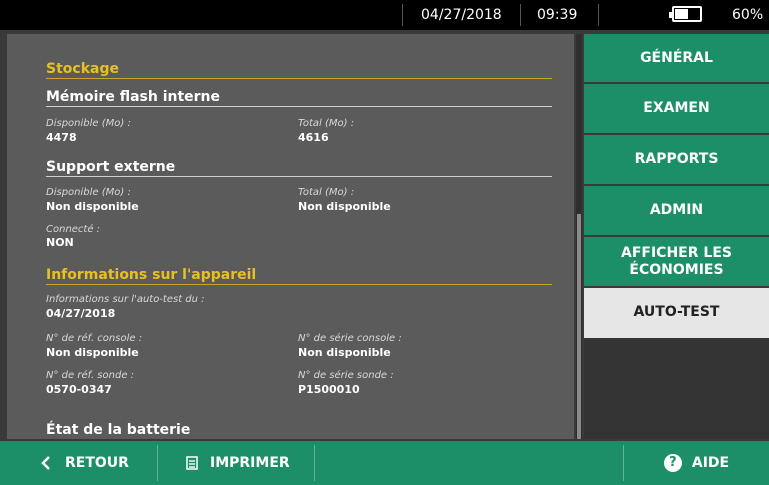 The image size is (769, 485). Describe the element at coordinates (88, 123) in the screenshot. I see `internal-available-label: Disponible (Mo) :` at that location.